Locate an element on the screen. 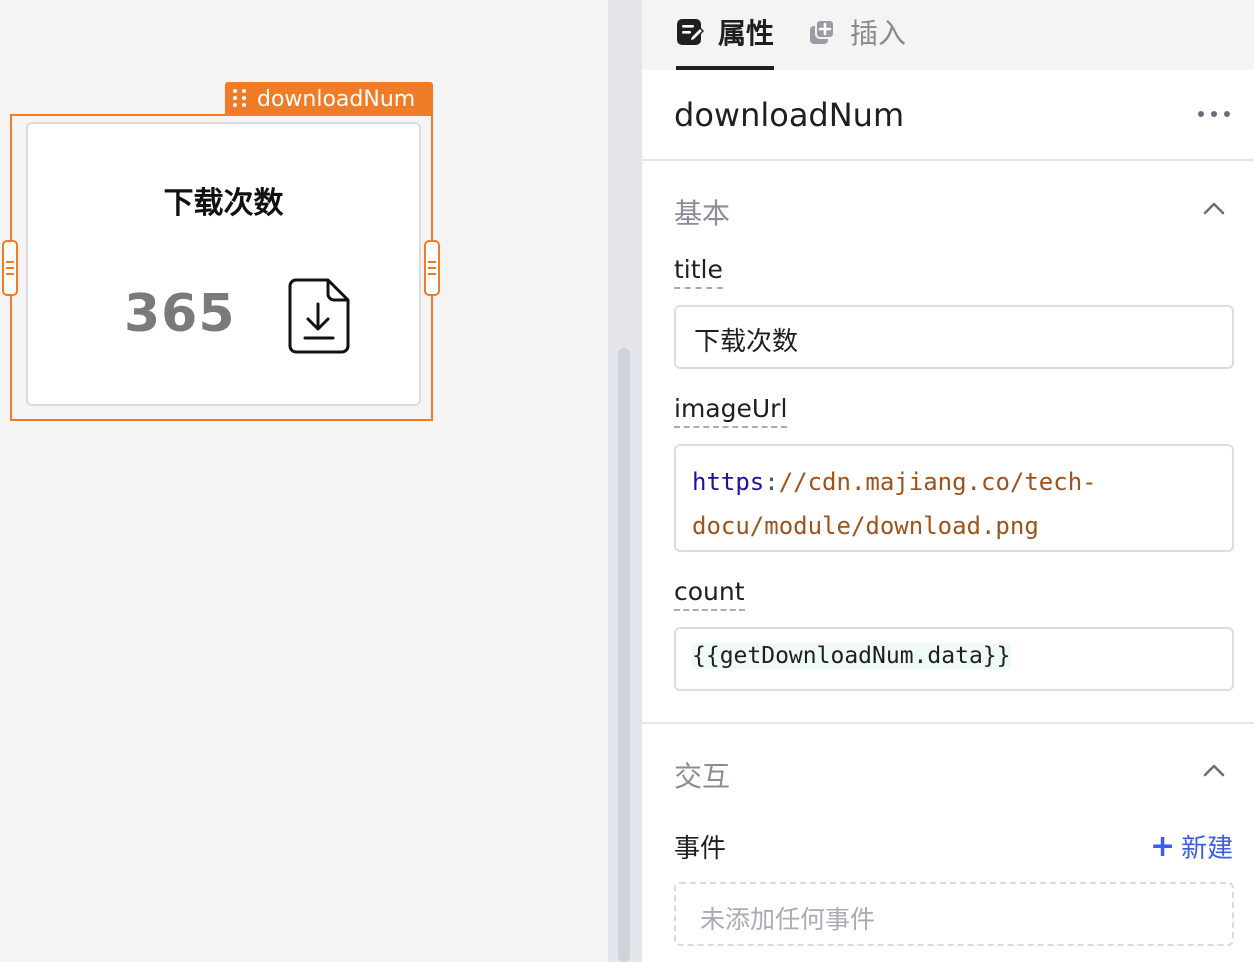 This screenshot has width=1254, height=962. tab-insert-label: 插入 is located at coordinates (878, 33).